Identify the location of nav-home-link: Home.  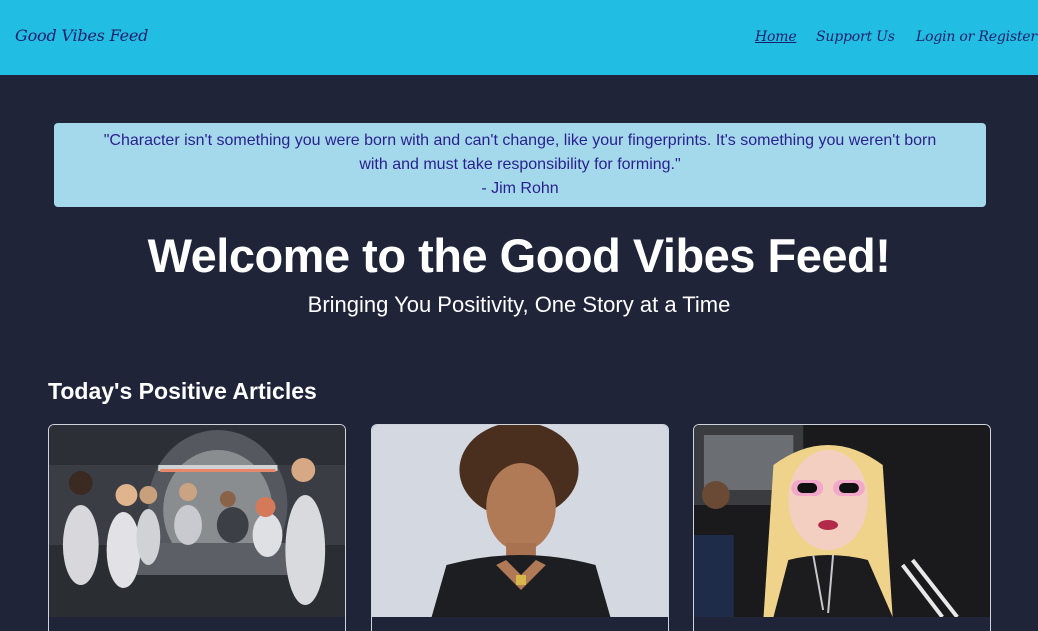
(776, 37).